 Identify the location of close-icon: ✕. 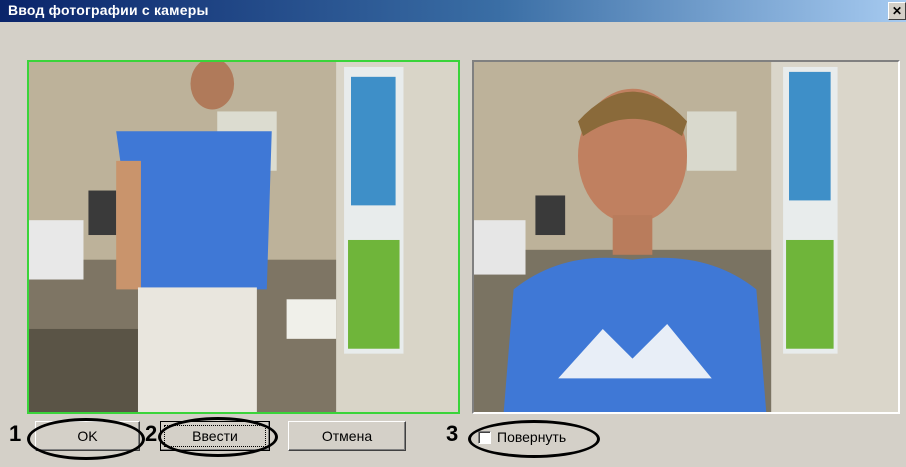
(897, 11).